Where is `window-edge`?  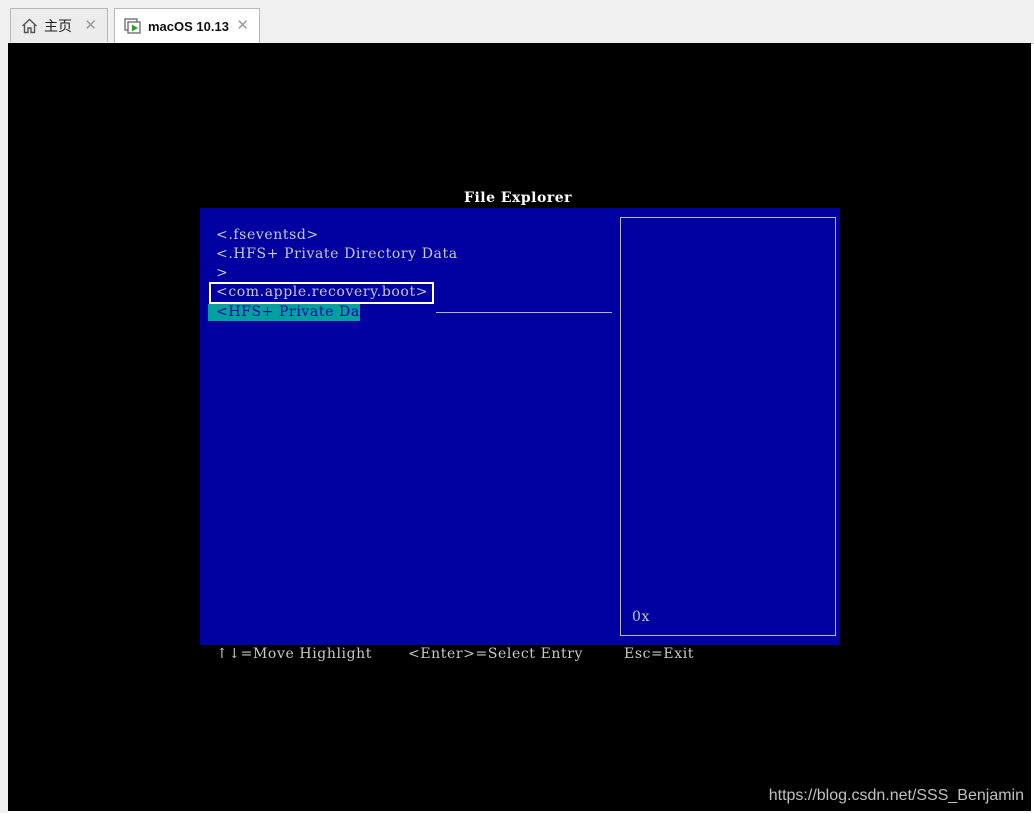
window-edge is located at coordinates (4, 428).